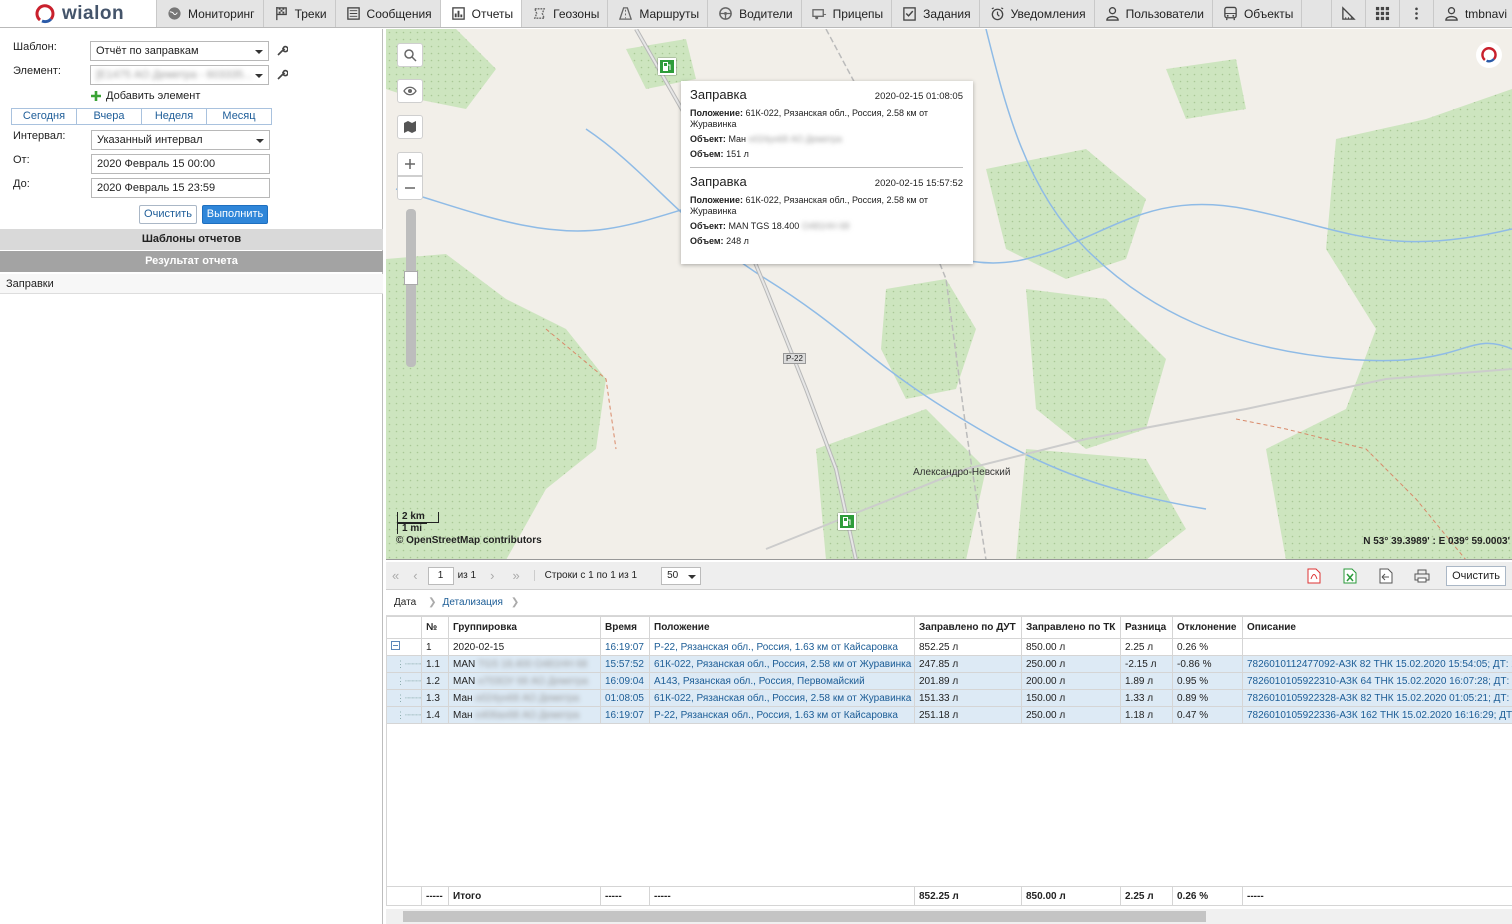 The height and width of the screenshot is (924, 1512). What do you see at coordinates (235, 214) in the screenshot?
I see `run-report-button: Выполнить` at bounding box center [235, 214].